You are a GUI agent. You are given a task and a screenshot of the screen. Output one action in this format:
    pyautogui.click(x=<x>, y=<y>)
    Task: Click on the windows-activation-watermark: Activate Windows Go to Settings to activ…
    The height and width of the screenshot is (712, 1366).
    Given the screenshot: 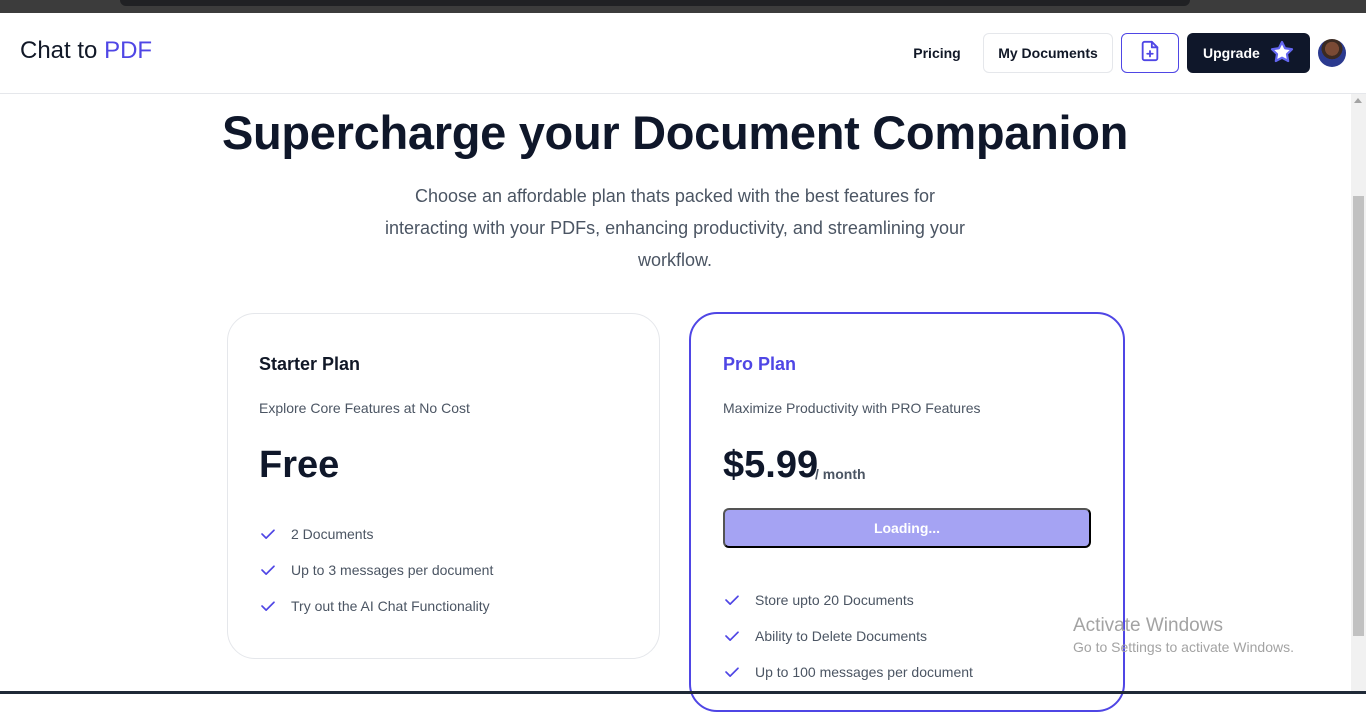 What is the action you would take?
    pyautogui.click(x=1183, y=635)
    